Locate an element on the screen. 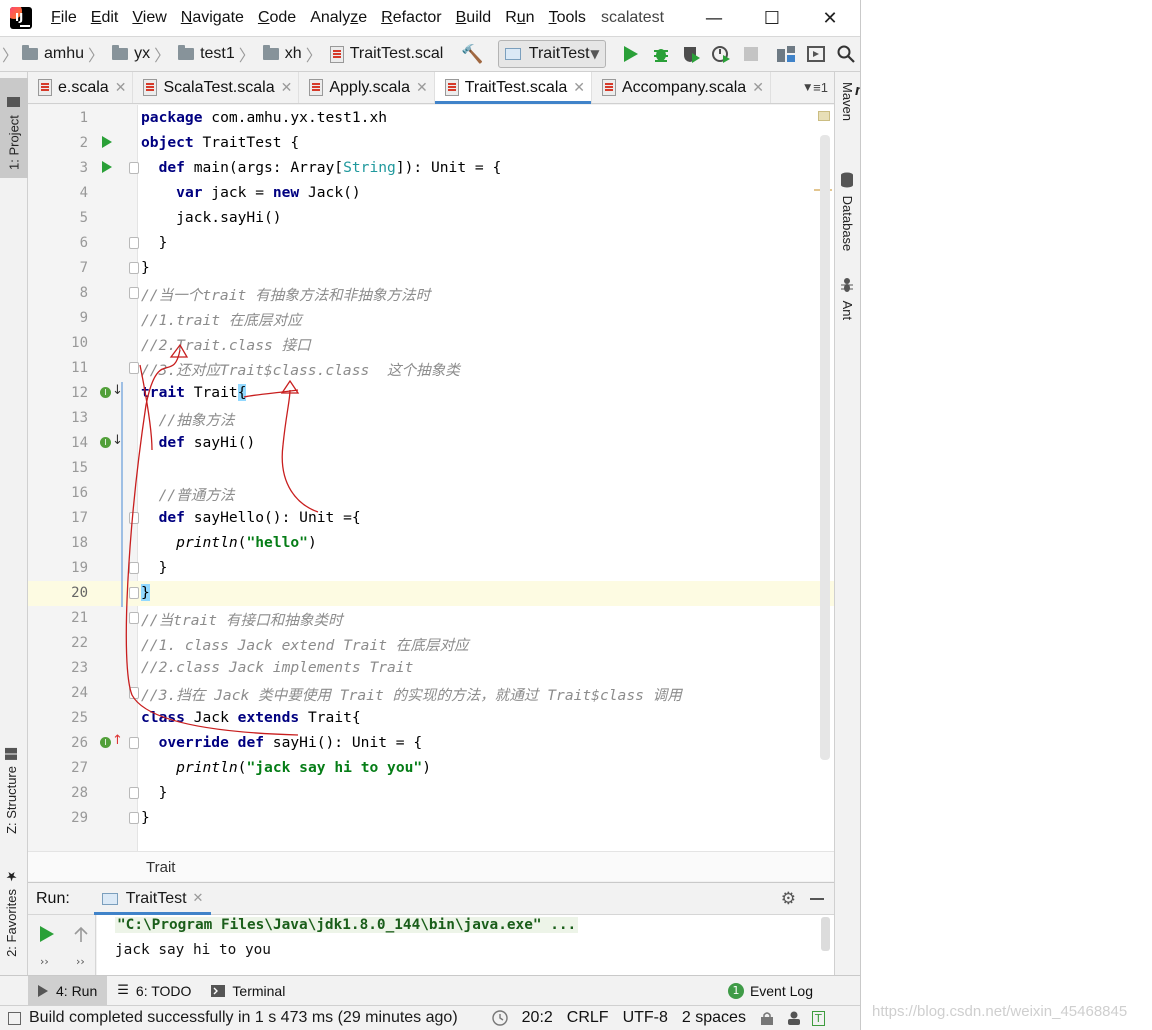  breadcrumb-folder: test1 〉 is located at coordinates (218, 54).